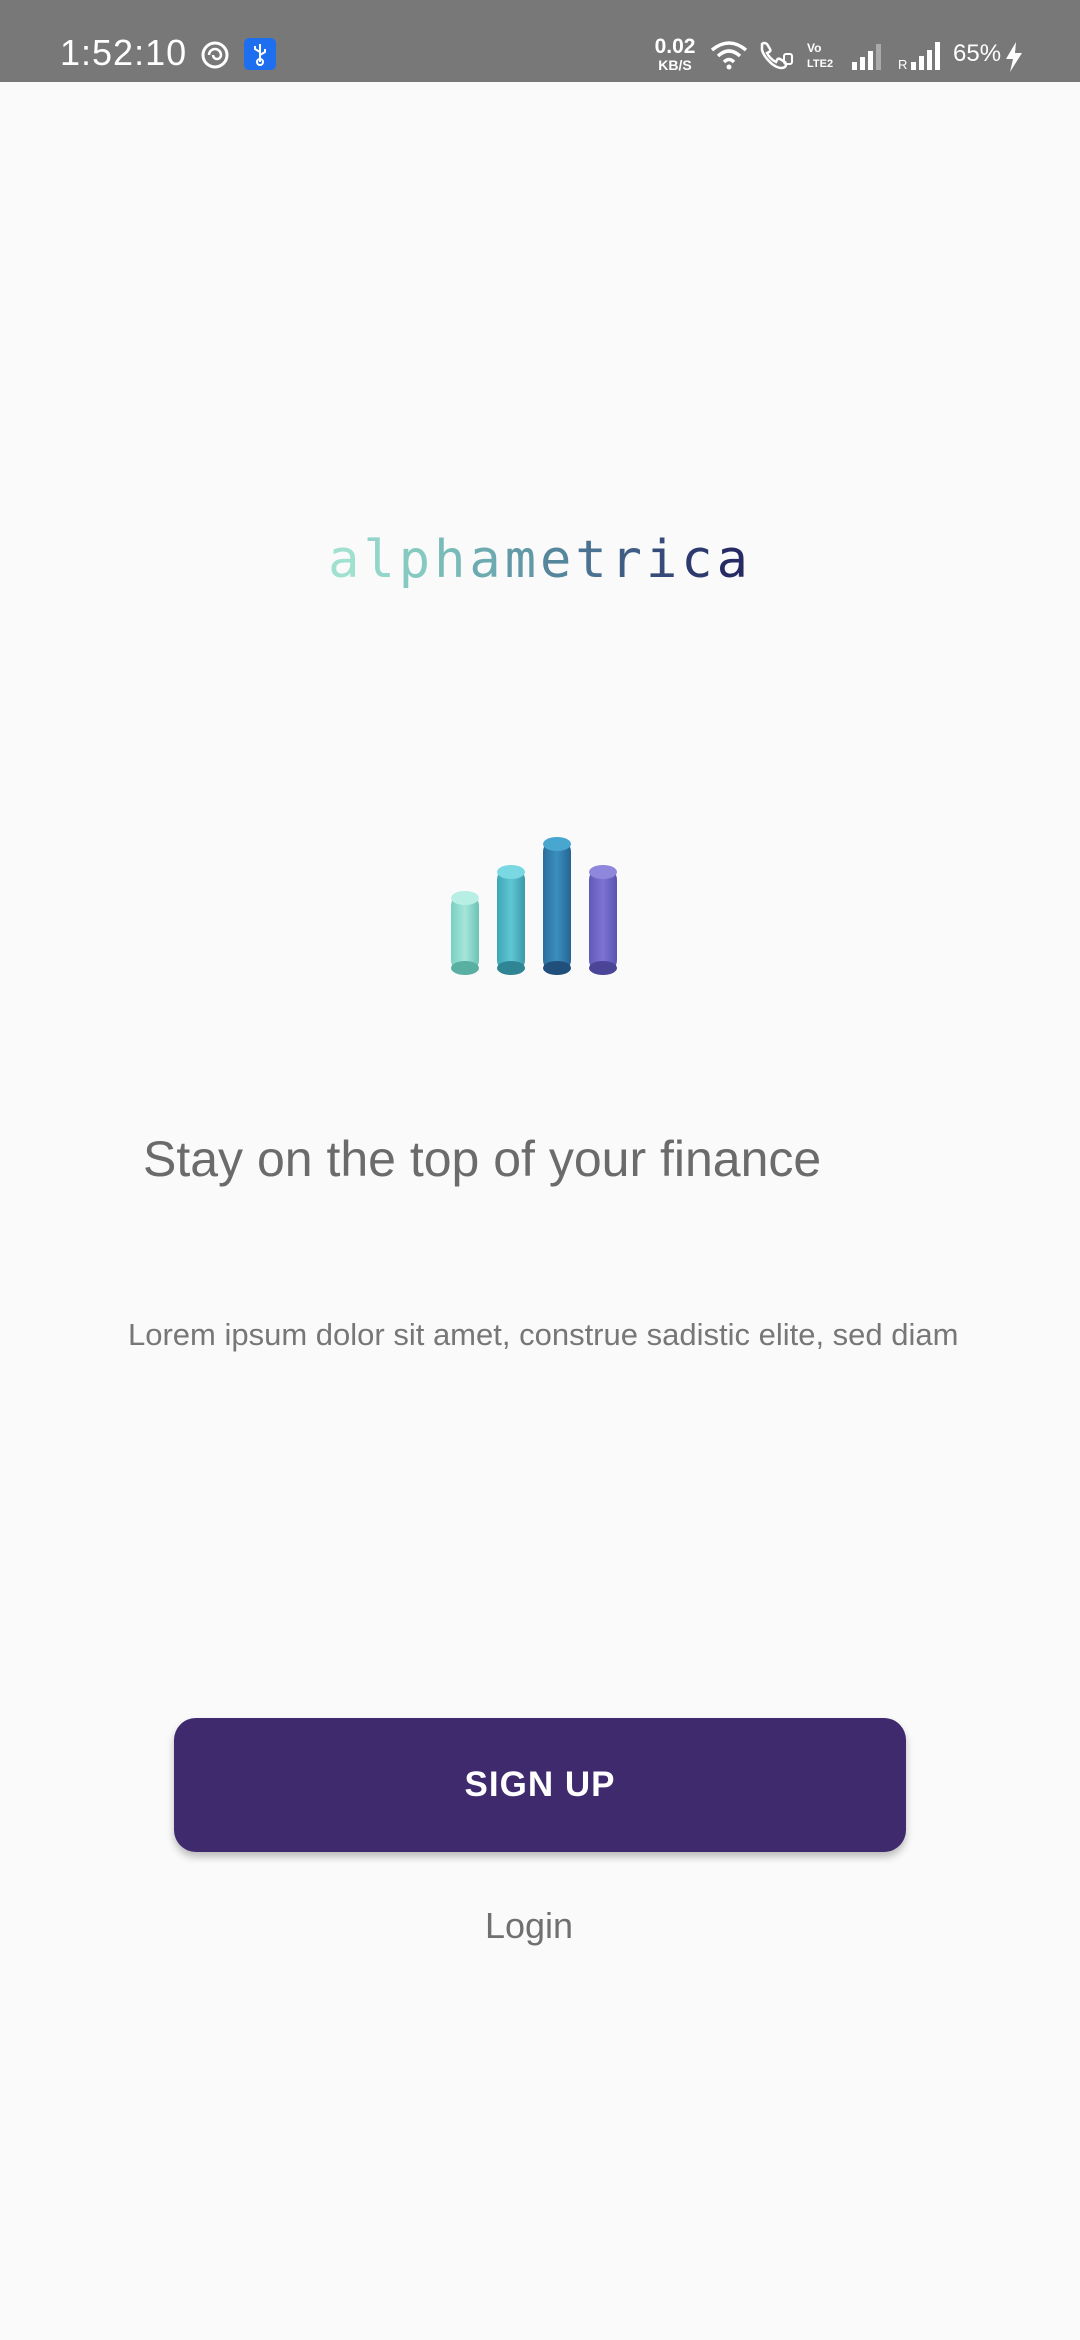 The image size is (1080, 2340). What do you see at coordinates (452, 560) in the screenshot?
I see `logo-letter: h` at bounding box center [452, 560].